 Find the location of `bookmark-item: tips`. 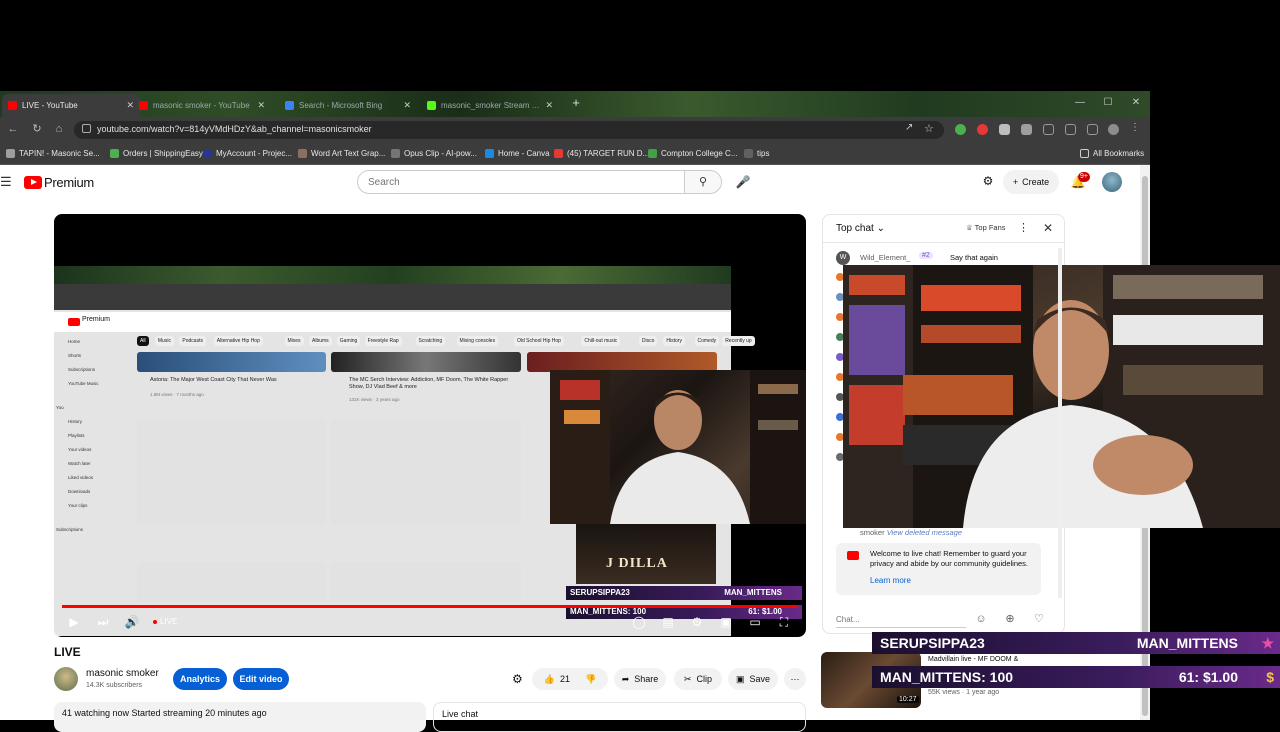

bookmark-item: tips is located at coordinates (756, 153).